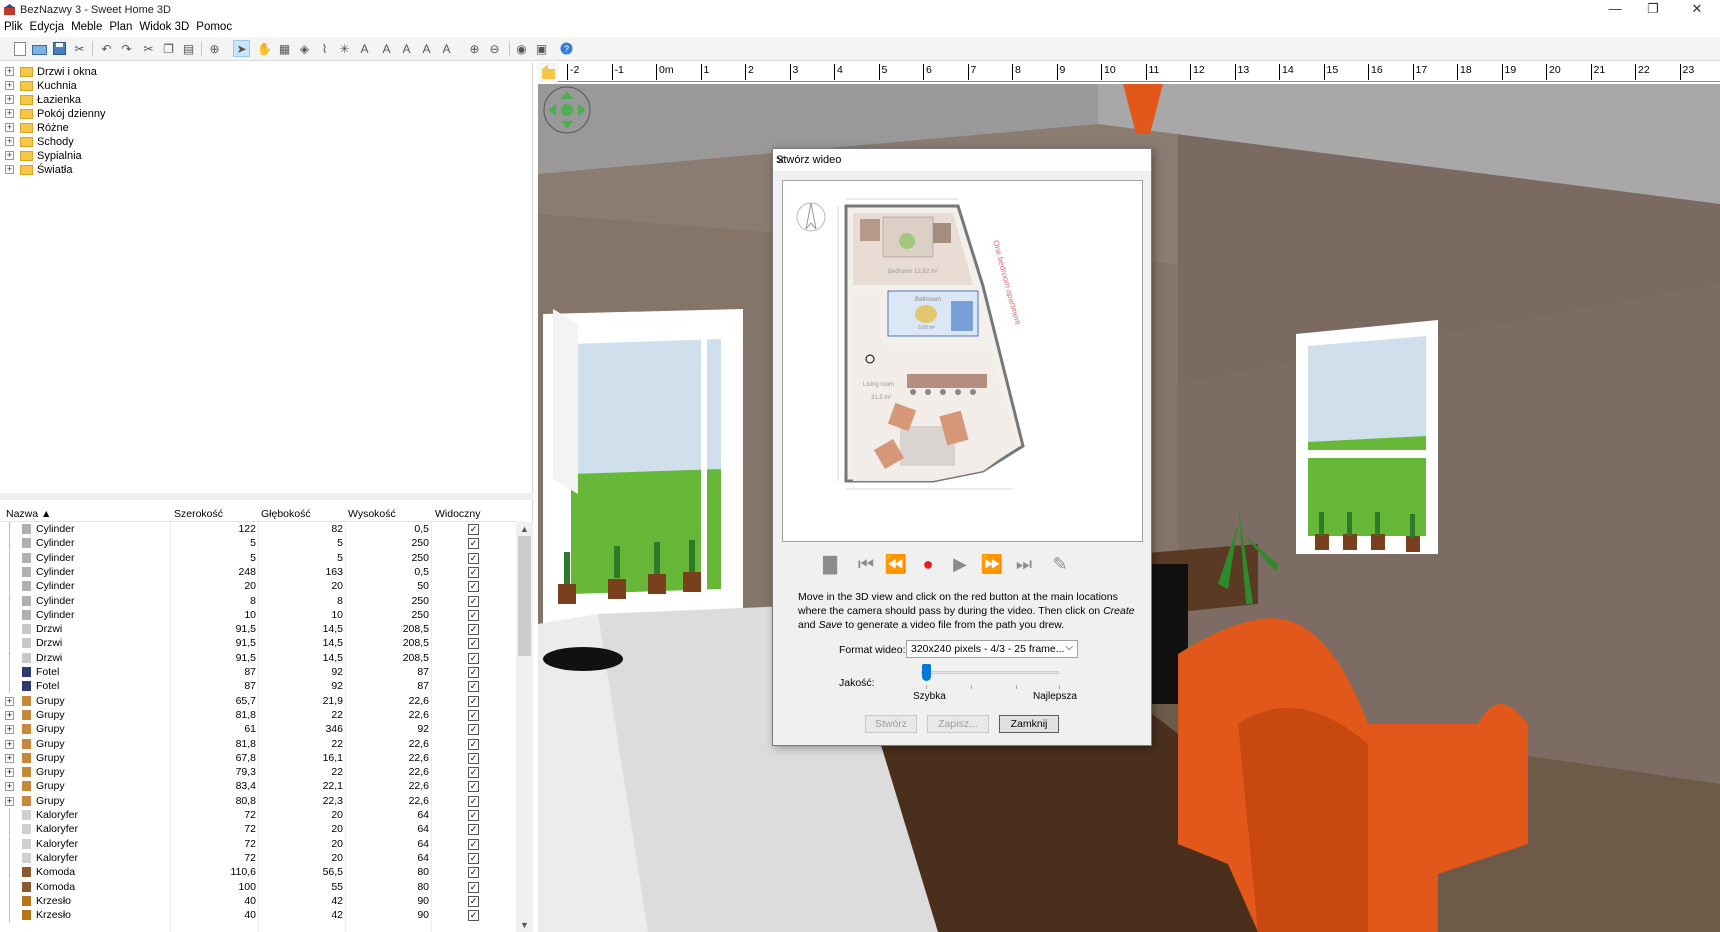  I want to click on catalog-category: + Drzwi i okna, so click(250, 72).